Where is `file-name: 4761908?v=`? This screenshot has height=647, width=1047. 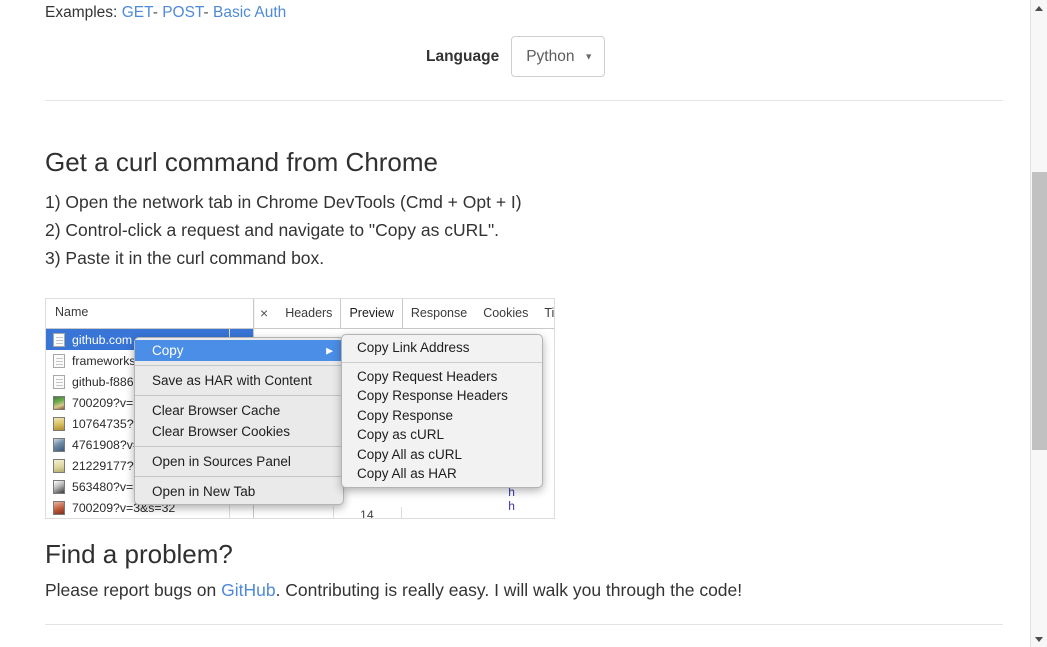 file-name: 4761908?v= is located at coordinates (106, 444).